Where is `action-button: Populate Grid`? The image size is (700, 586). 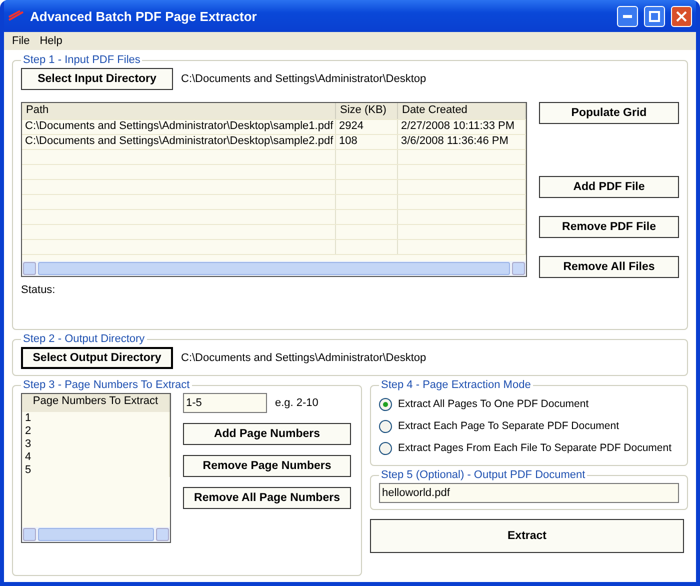
action-button: Populate Grid is located at coordinates (609, 113).